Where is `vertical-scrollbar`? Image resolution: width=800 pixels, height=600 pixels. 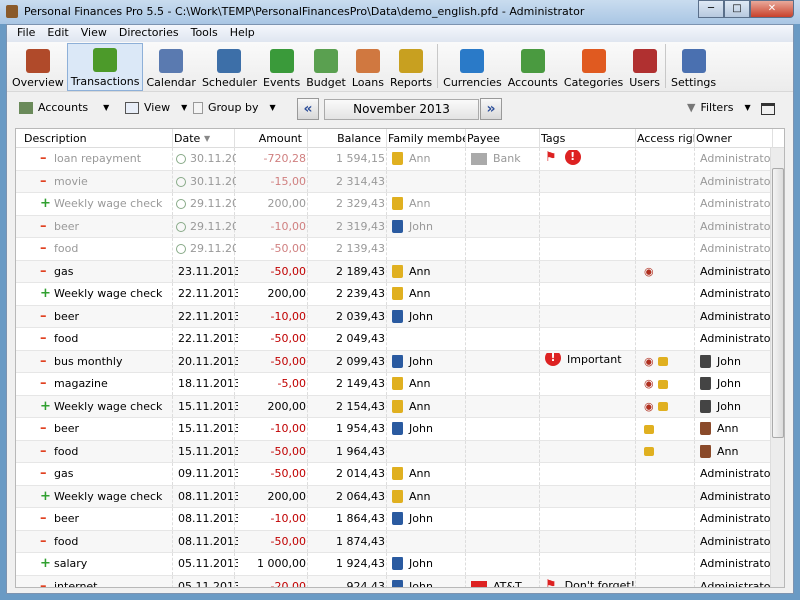 vertical-scrollbar is located at coordinates (777, 367).